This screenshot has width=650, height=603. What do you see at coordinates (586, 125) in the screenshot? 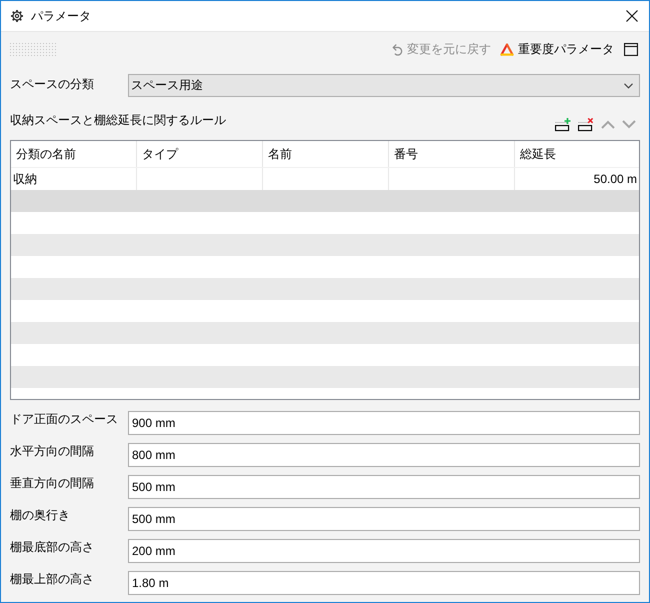
I see `delete-row-icon` at bounding box center [586, 125].